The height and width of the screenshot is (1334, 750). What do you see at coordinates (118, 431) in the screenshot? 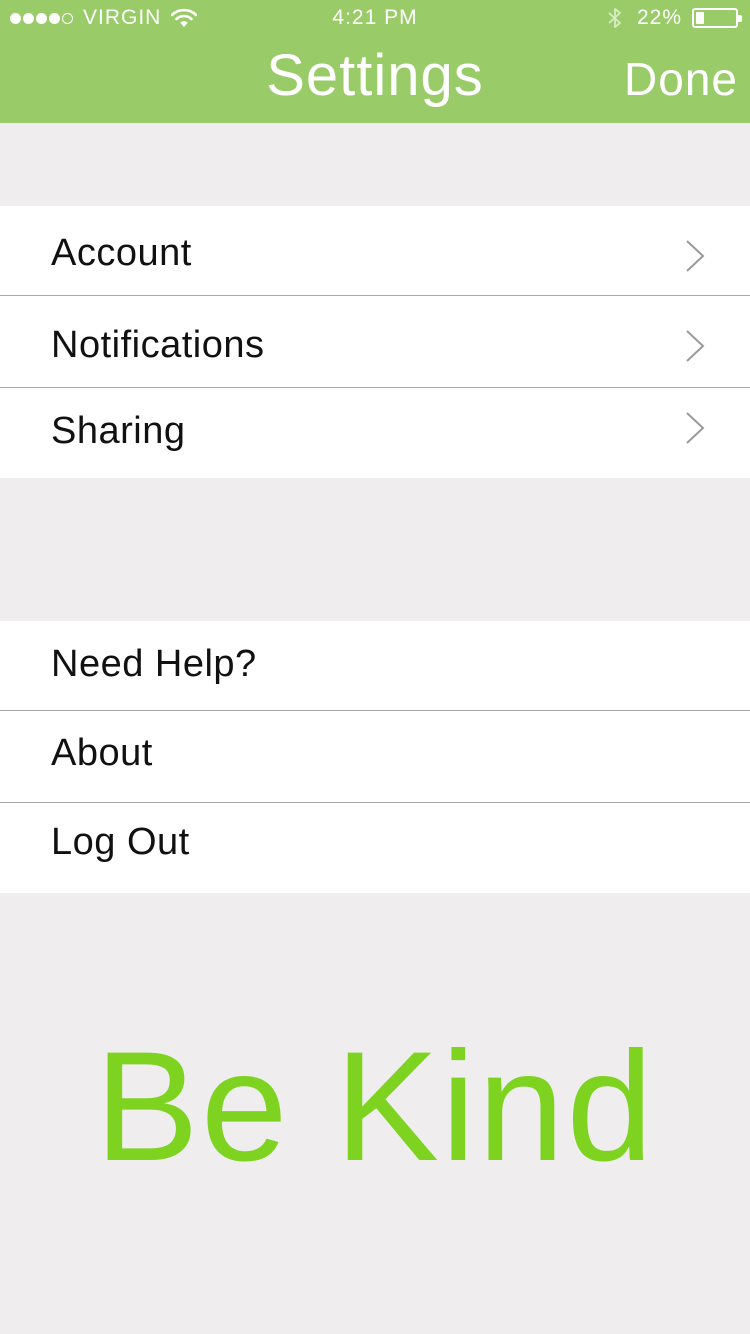
I see `row-label: Sharing` at bounding box center [118, 431].